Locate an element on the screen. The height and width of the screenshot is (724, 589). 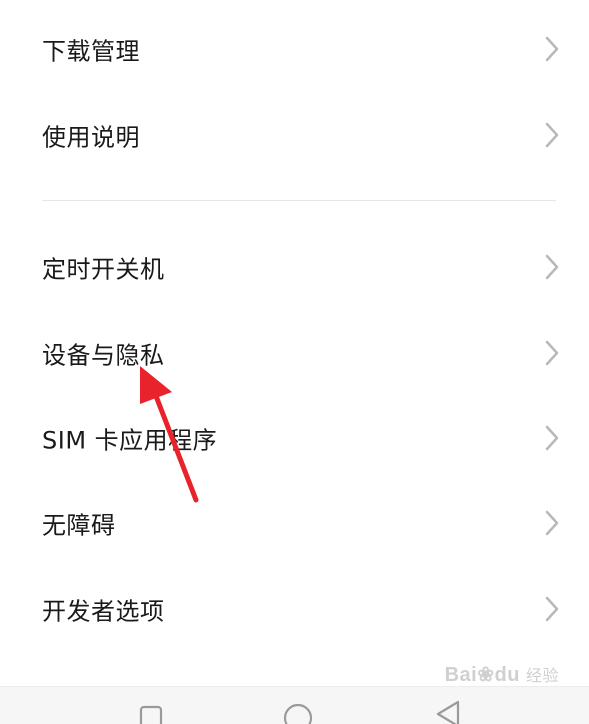
menu-item-download-manager: 下载管理 is located at coordinates (294, 49).